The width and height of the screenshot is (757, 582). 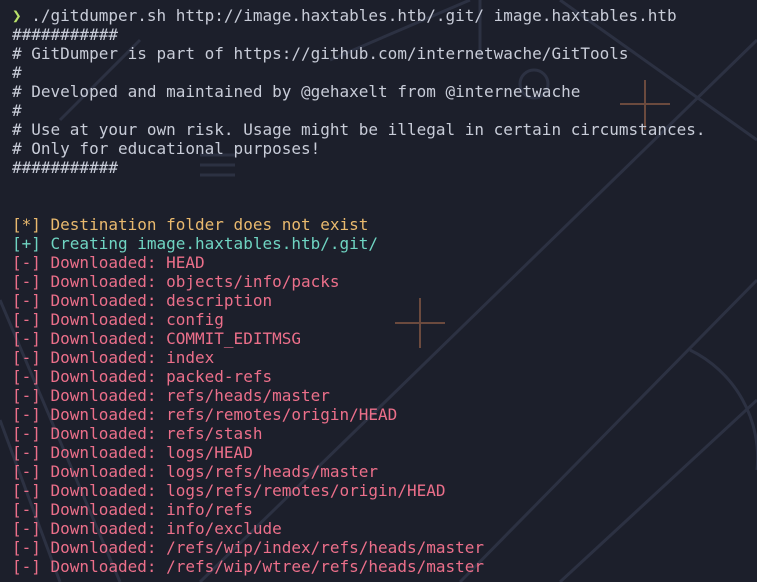 What do you see at coordinates (272, 471) in the screenshot?
I see `download-file: logs/refs/heads/master` at bounding box center [272, 471].